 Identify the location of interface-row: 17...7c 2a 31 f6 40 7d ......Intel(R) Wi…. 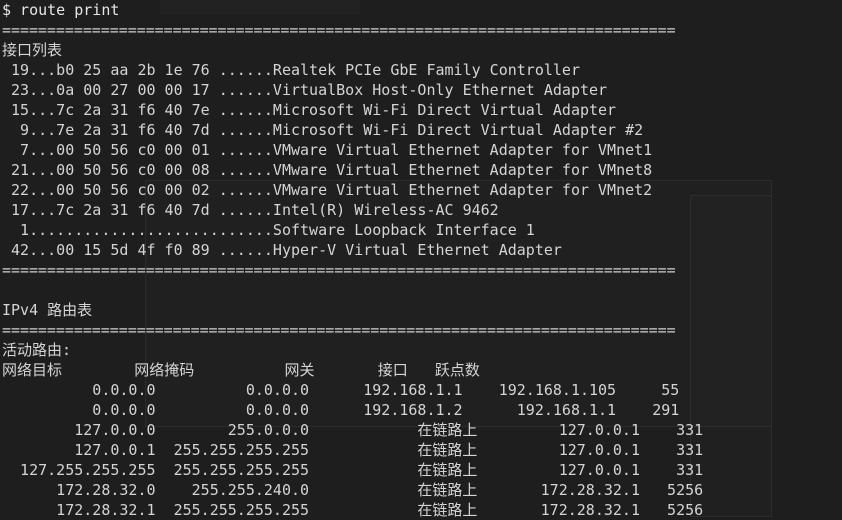
(250, 210).